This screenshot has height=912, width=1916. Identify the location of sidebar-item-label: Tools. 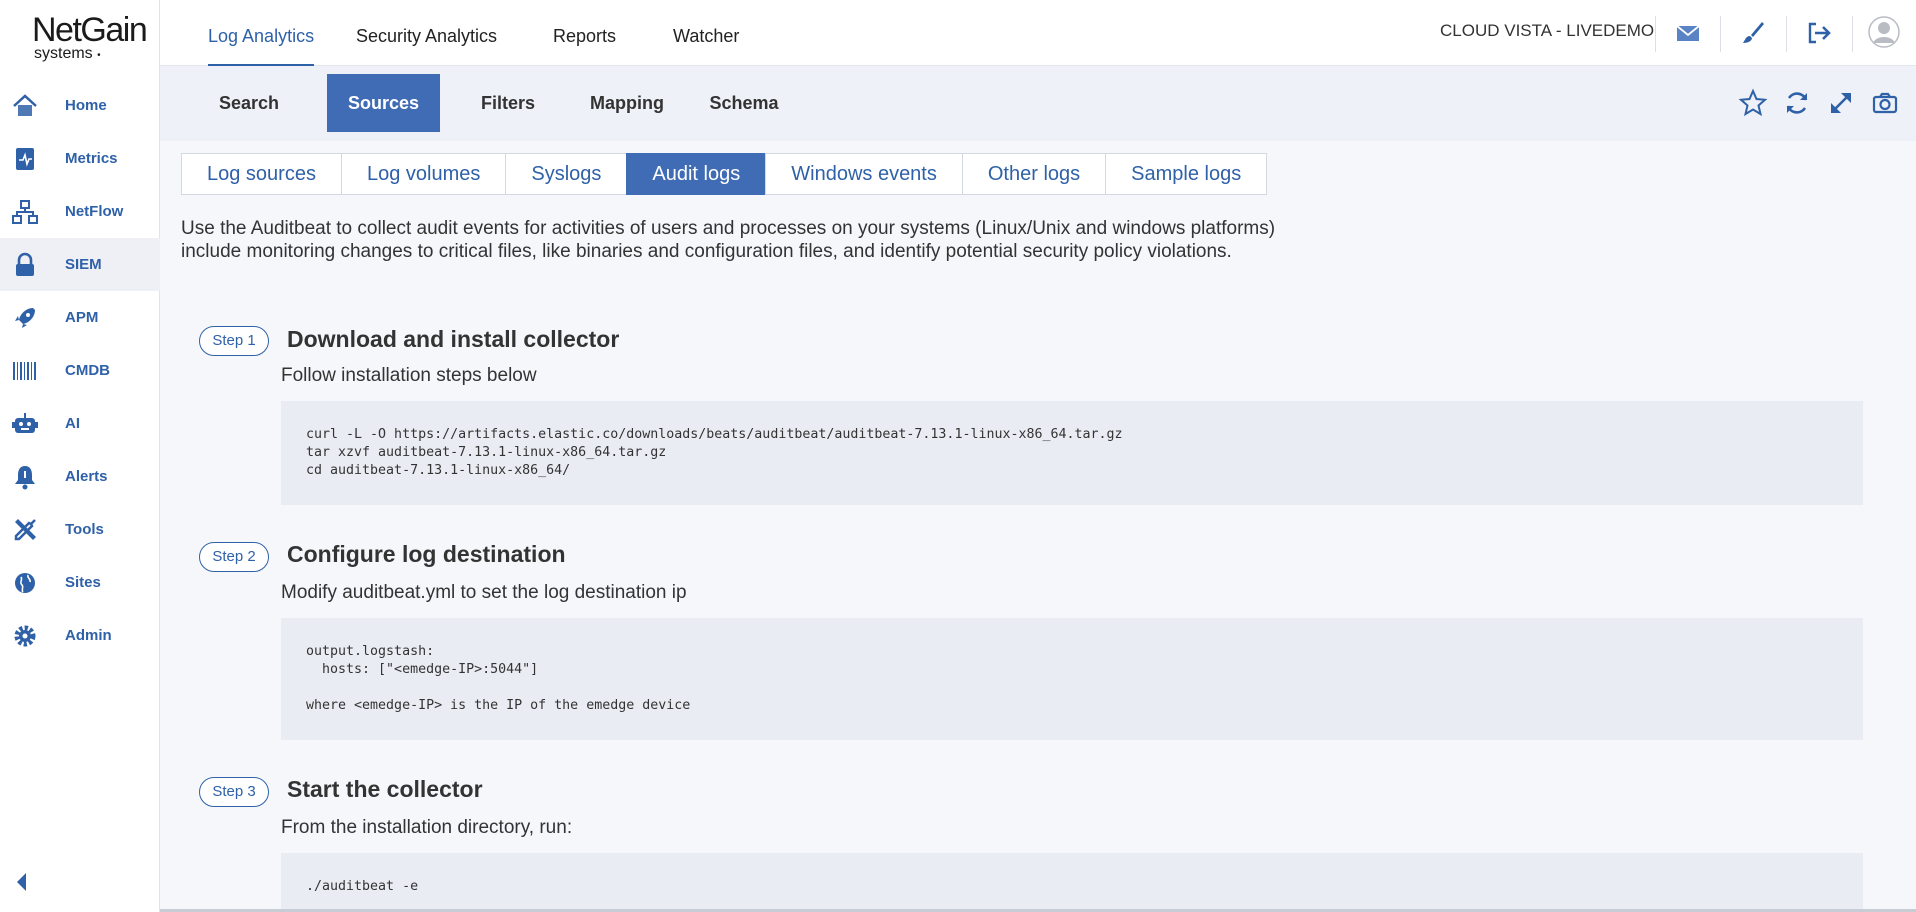
(84, 529).